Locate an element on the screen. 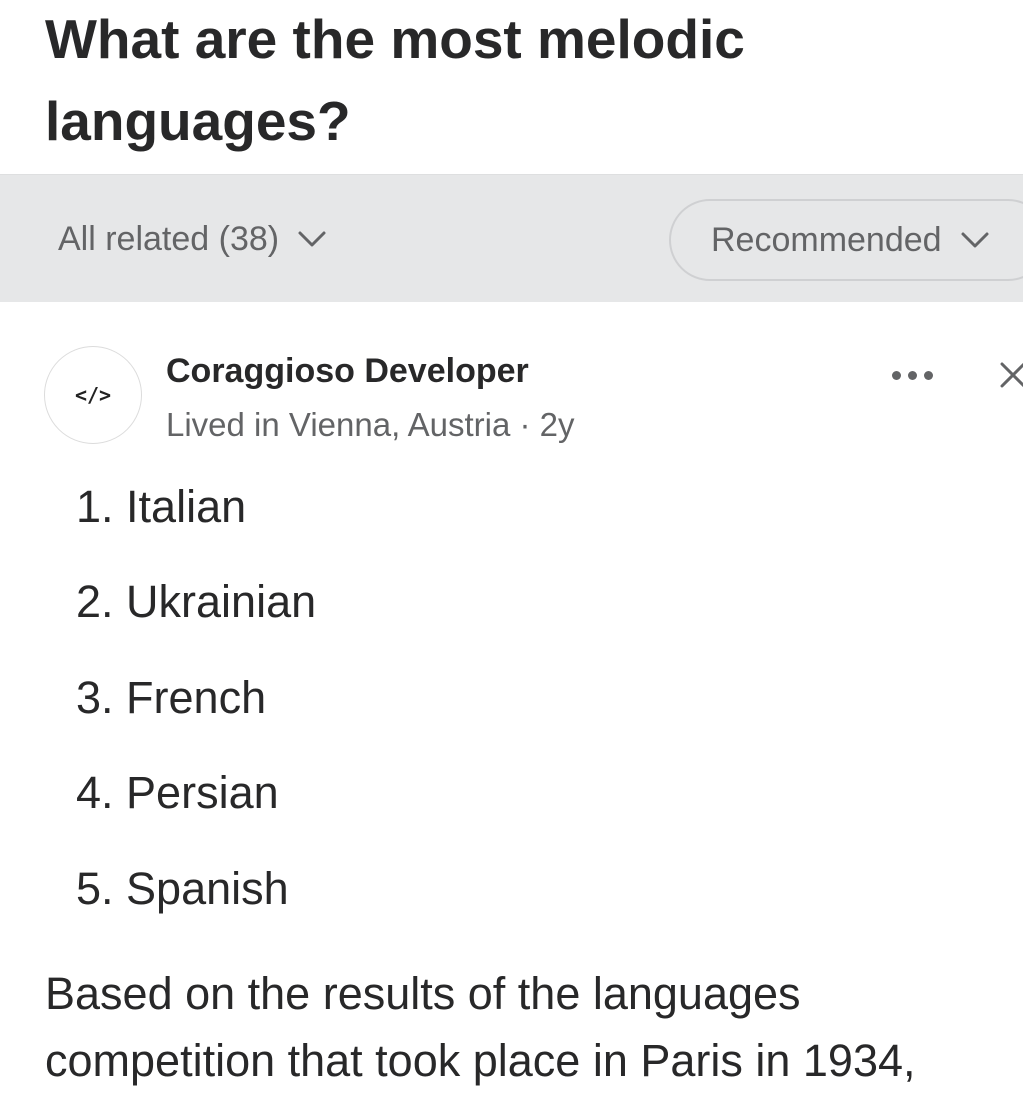 The width and height of the screenshot is (1023, 1094). list-item-text: French is located at coordinates (196, 697).